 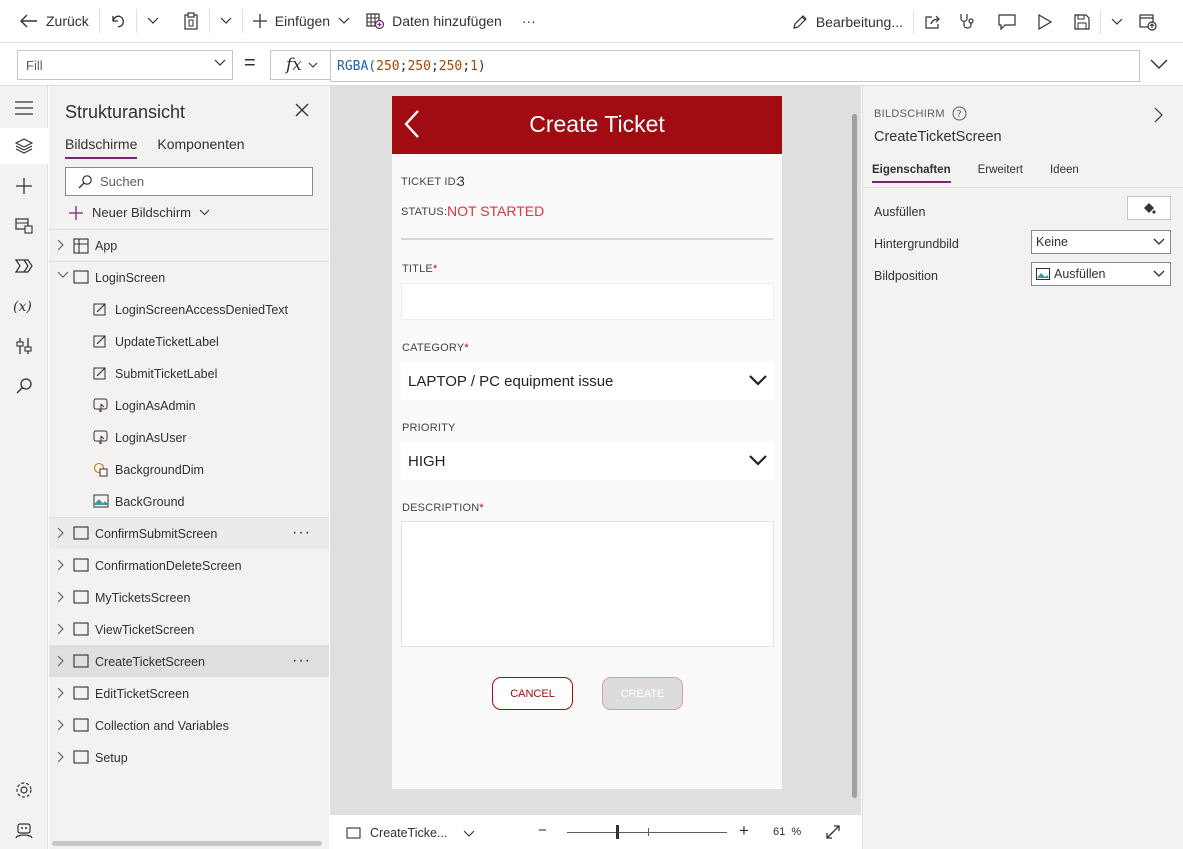 I want to click on new-screen-button: Neuer Bildschirm, so click(x=139, y=212).